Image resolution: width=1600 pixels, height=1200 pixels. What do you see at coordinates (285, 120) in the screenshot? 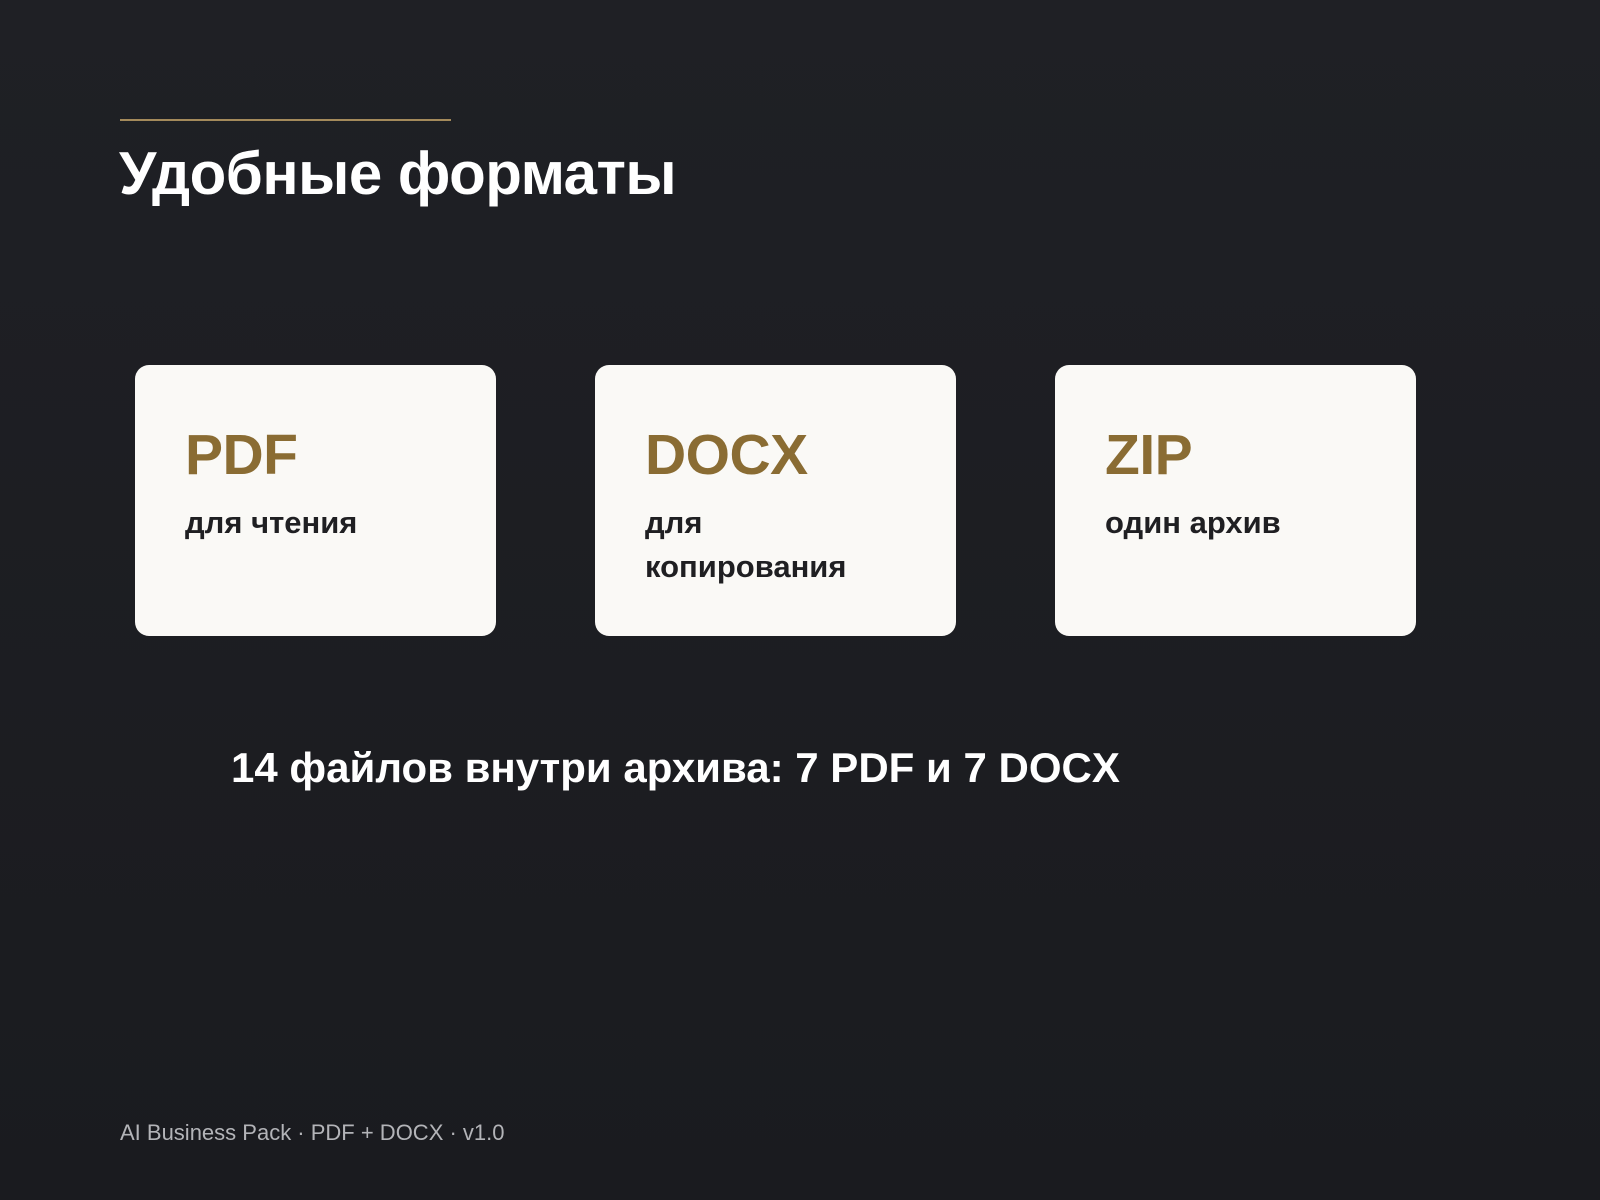
I see `title-accent-line` at bounding box center [285, 120].